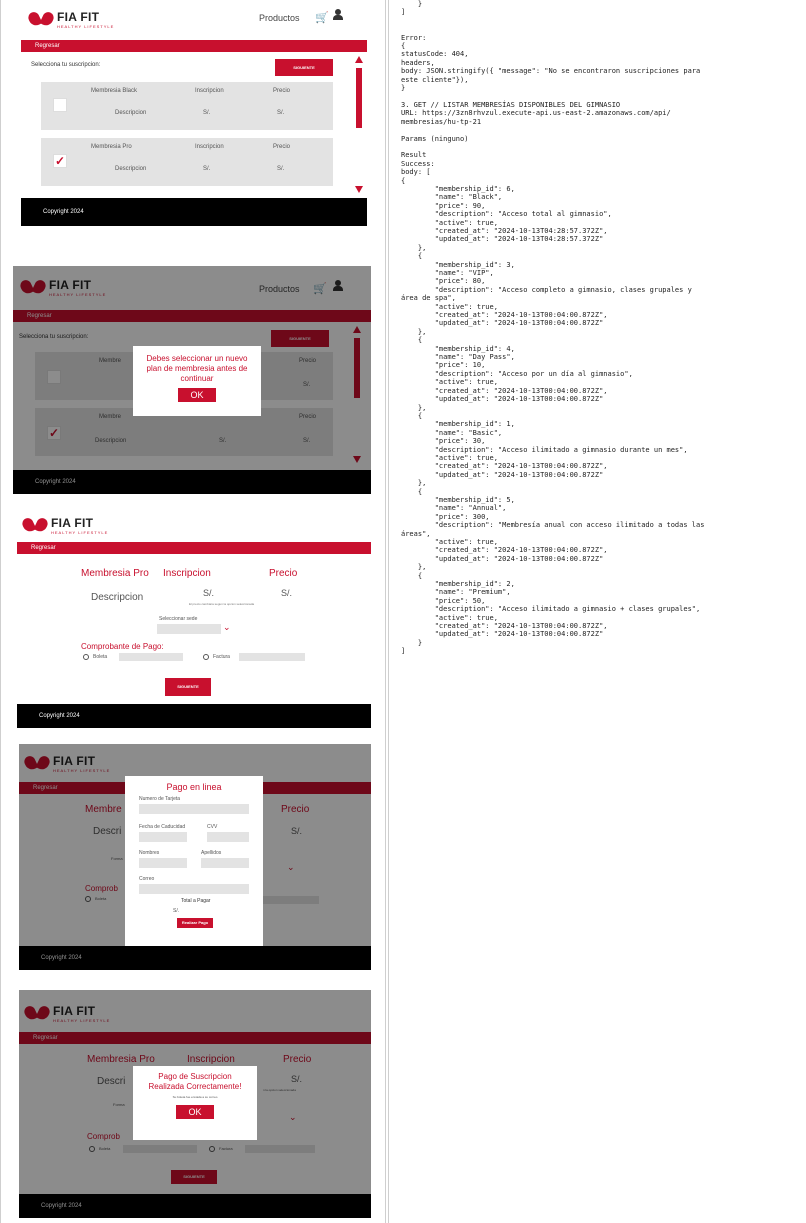  Describe the element at coordinates (359, 59) in the screenshot. I see `scroll-up-icon` at that location.